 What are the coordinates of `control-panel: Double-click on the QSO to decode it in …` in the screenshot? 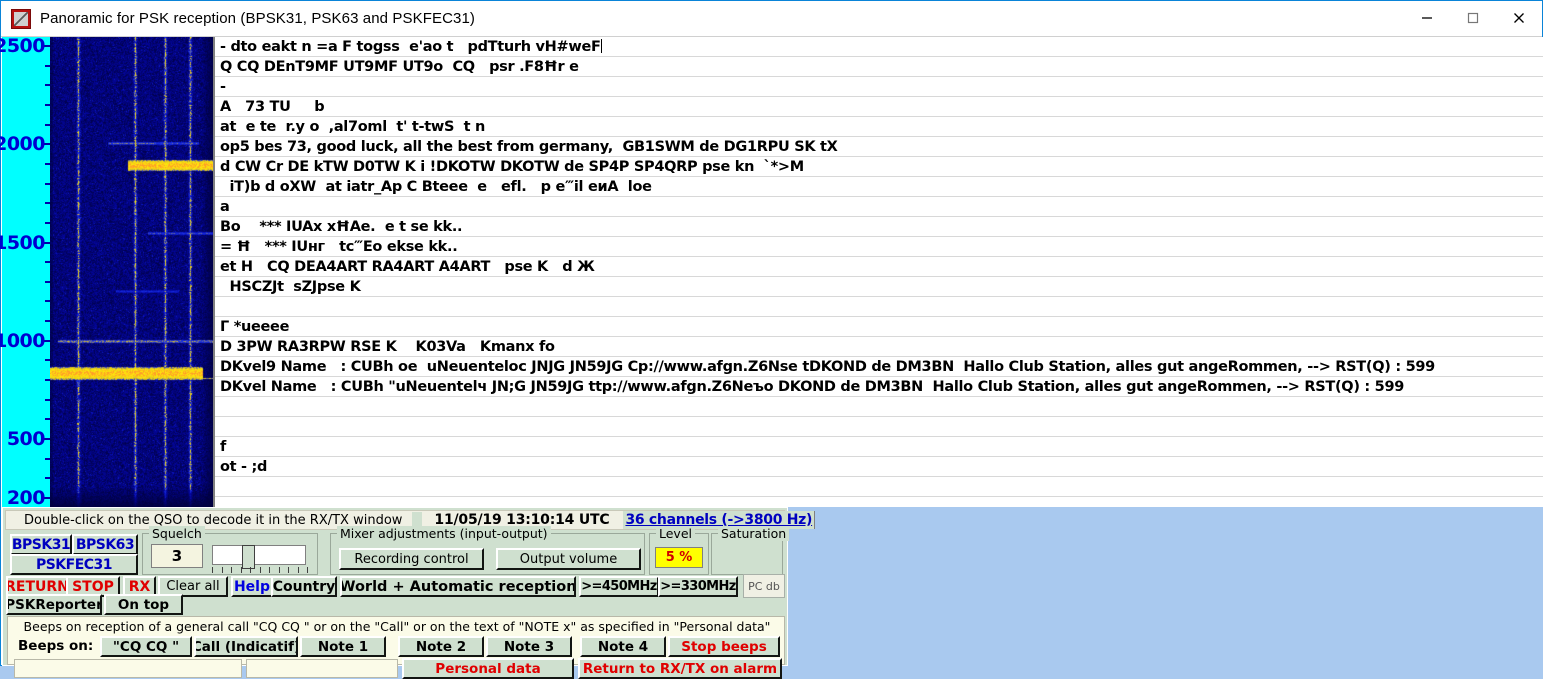 It's located at (409, 593).